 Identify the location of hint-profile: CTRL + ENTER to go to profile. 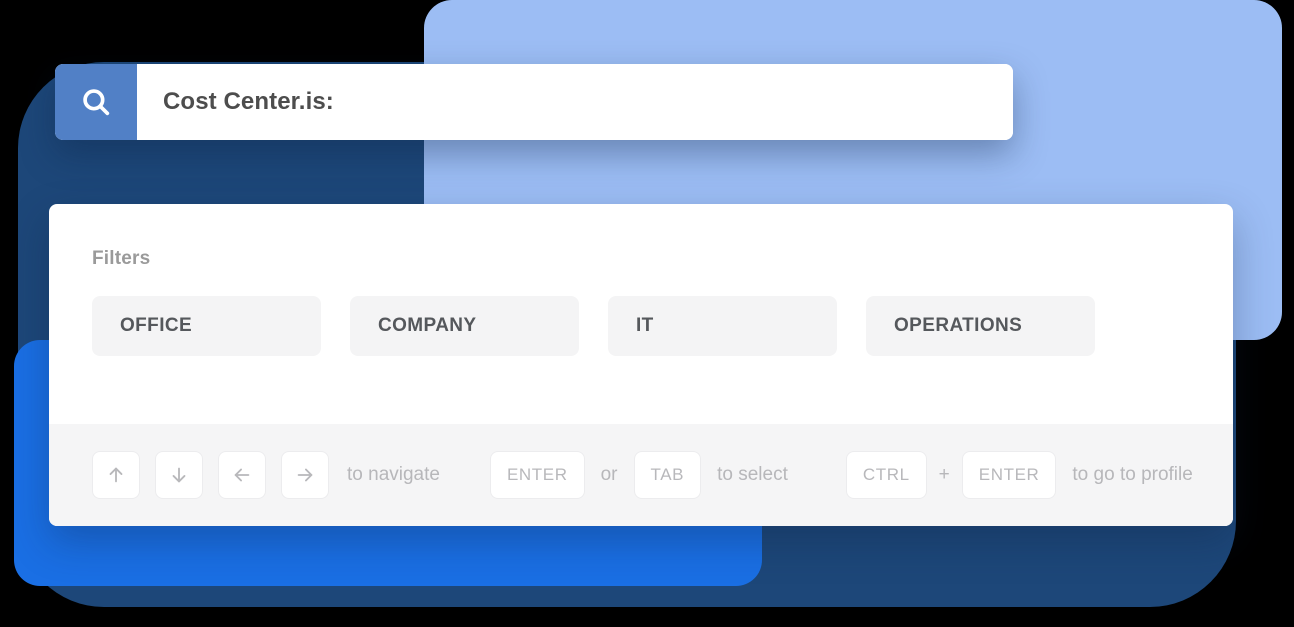
(1019, 475).